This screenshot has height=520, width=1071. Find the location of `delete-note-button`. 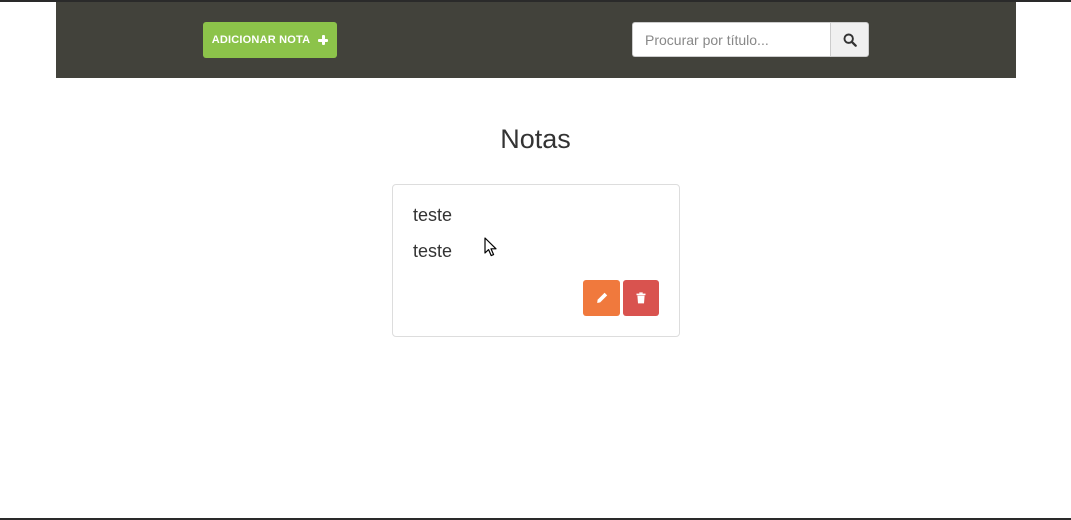

delete-note-button is located at coordinates (641, 298).